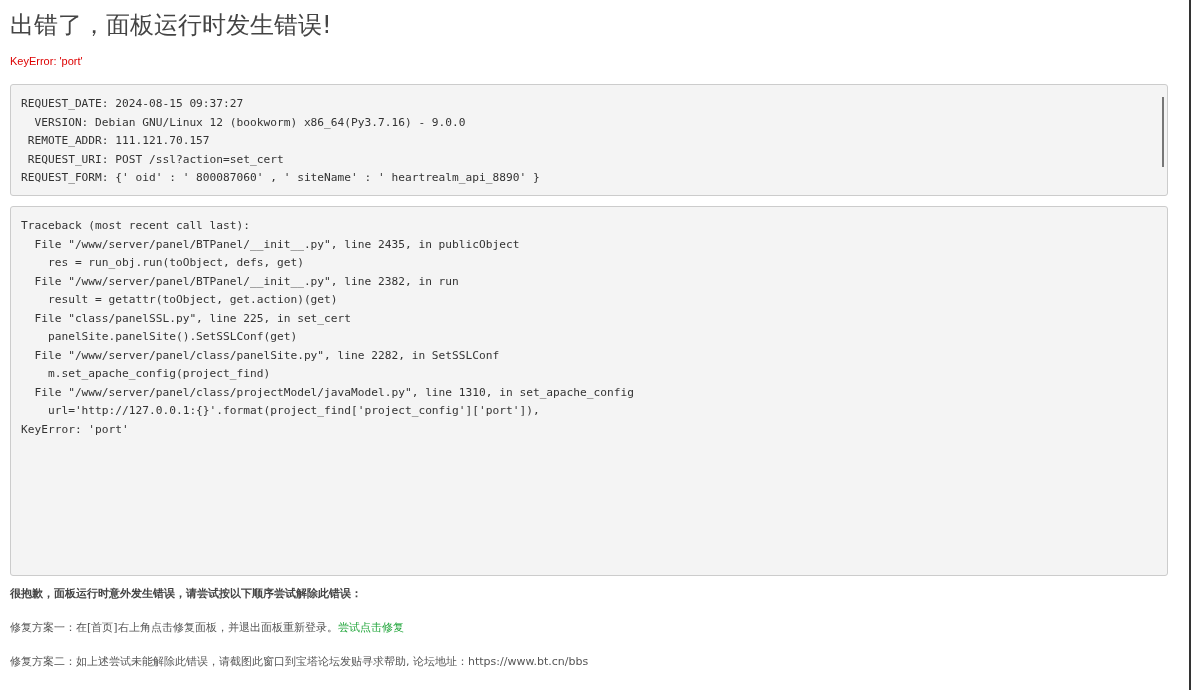 The width and height of the screenshot is (1191, 690). What do you see at coordinates (174, 627) in the screenshot?
I see `fix-text: 修复方案一：在[首页]右上角点击修复面板，并退出面板重新登录。` at bounding box center [174, 627].